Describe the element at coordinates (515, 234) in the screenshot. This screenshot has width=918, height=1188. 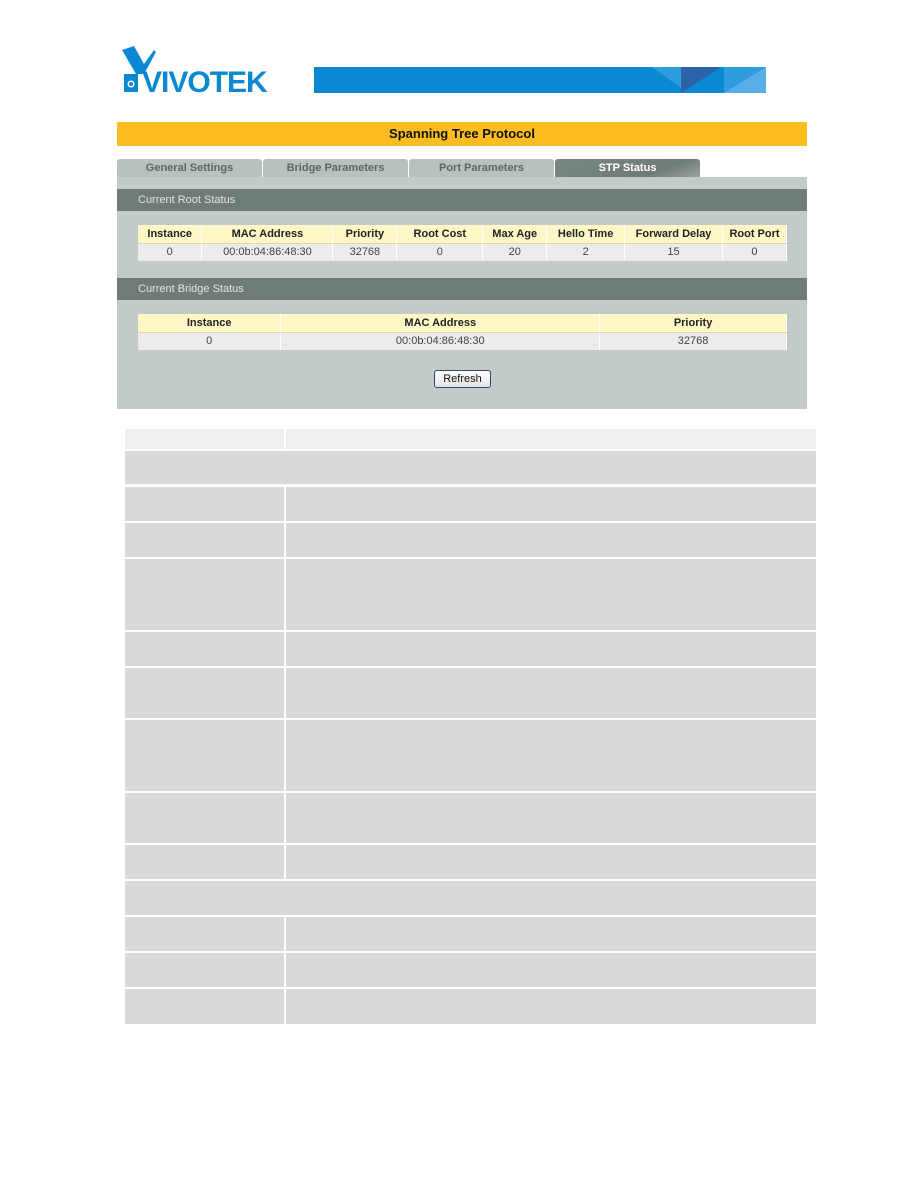
I see `col-max-age: Max Age` at that location.